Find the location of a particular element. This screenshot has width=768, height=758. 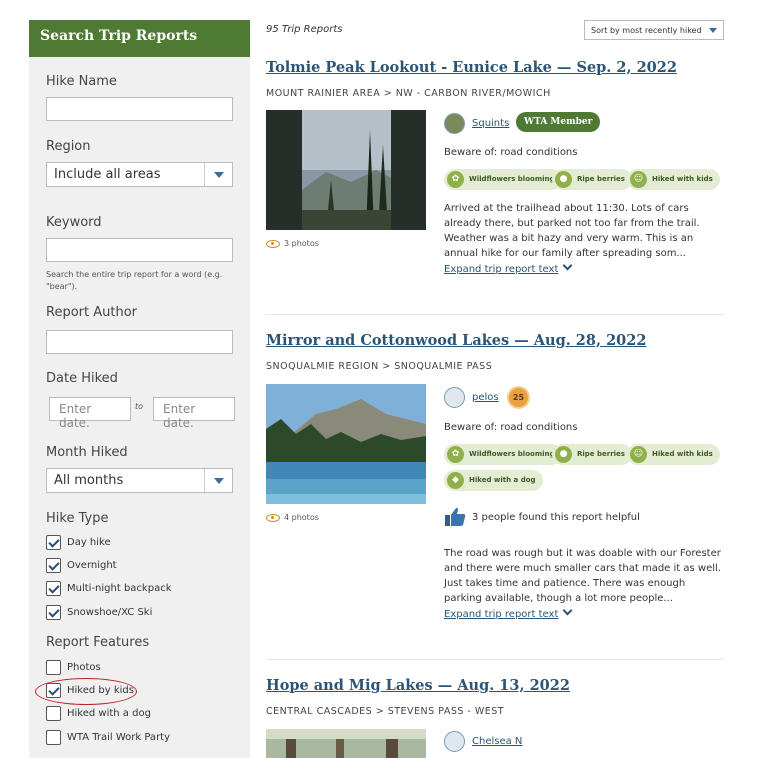

keyword-input is located at coordinates (139, 250).